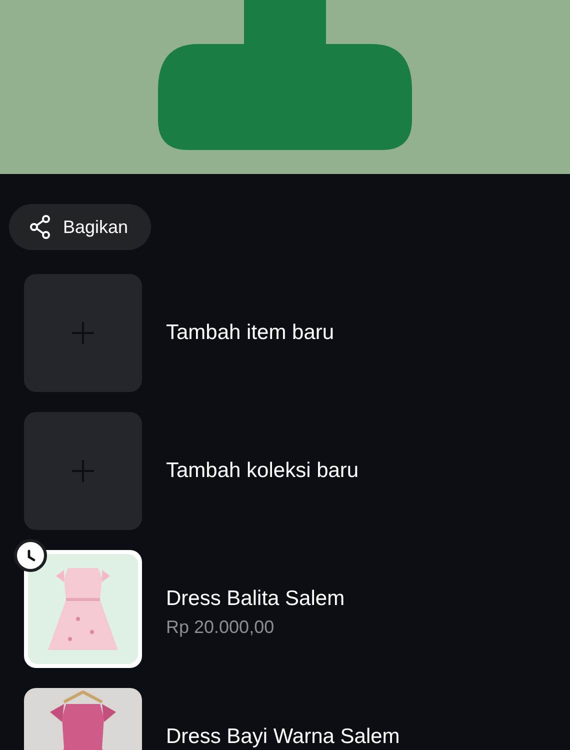  Describe the element at coordinates (221, 627) in the screenshot. I see `product-price: Rp 20.000,00` at that location.